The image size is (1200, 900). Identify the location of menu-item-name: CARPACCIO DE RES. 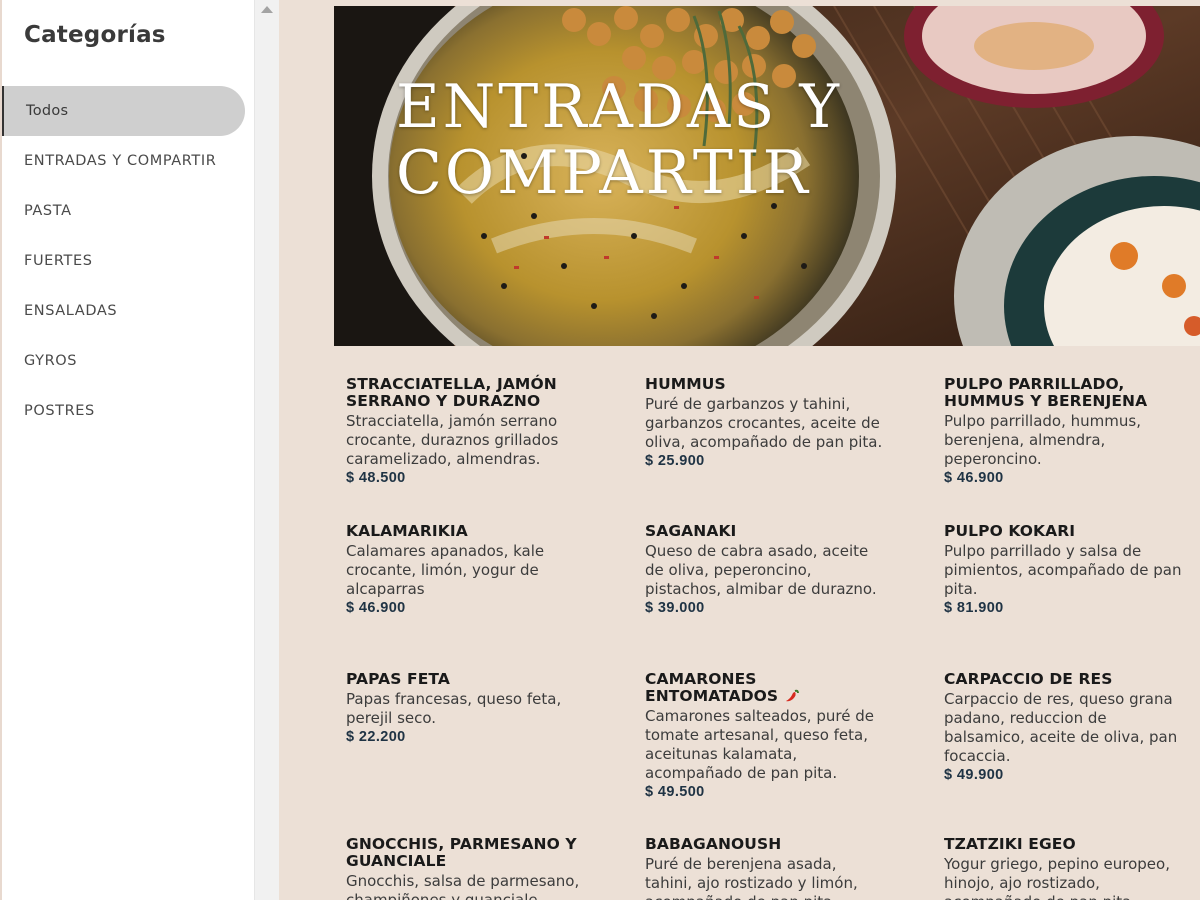
(1028, 679).